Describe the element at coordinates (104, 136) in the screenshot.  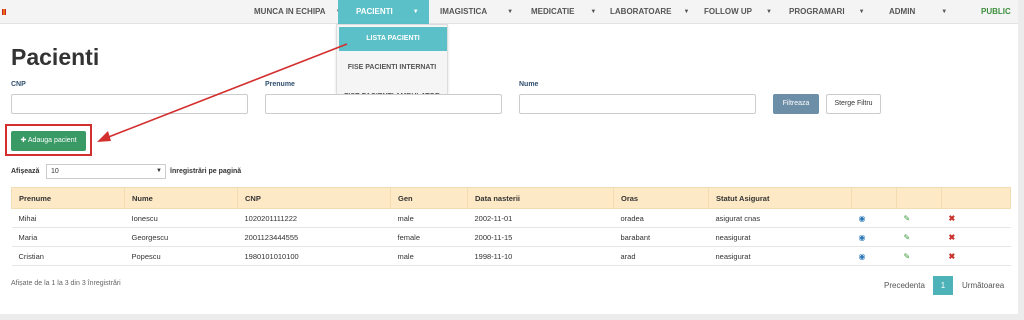
I see `annotation-arrow-head` at that location.